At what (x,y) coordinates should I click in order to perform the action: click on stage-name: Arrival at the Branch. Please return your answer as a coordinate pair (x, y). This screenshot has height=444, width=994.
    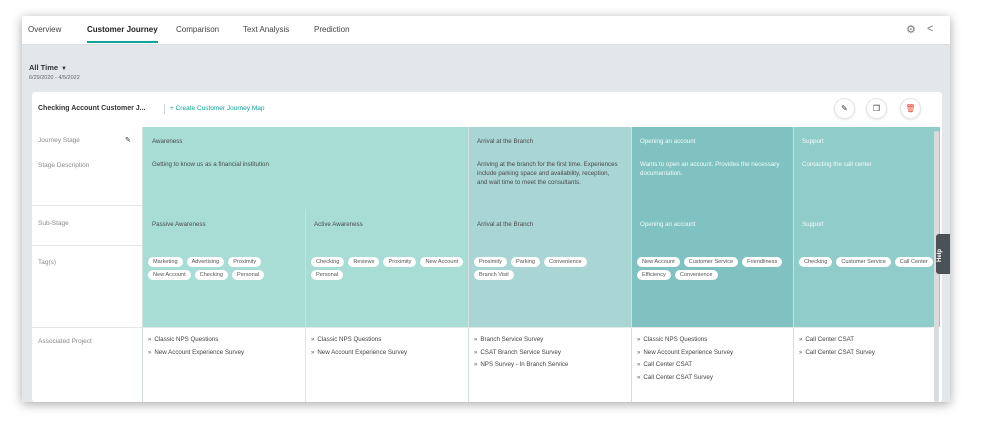
    Looking at the image, I should click on (505, 141).